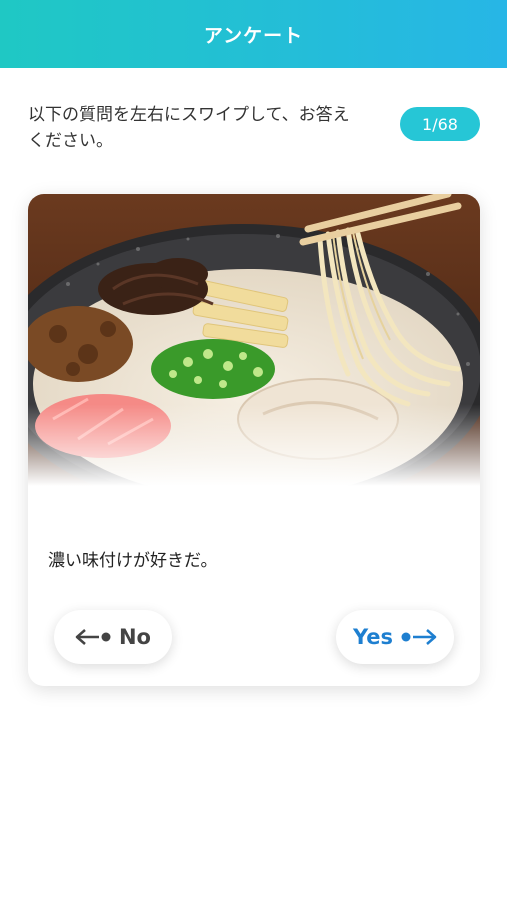 The width and height of the screenshot is (507, 900). Describe the element at coordinates (113, 637) in the screenshot. I see `no-button: No` at that location.